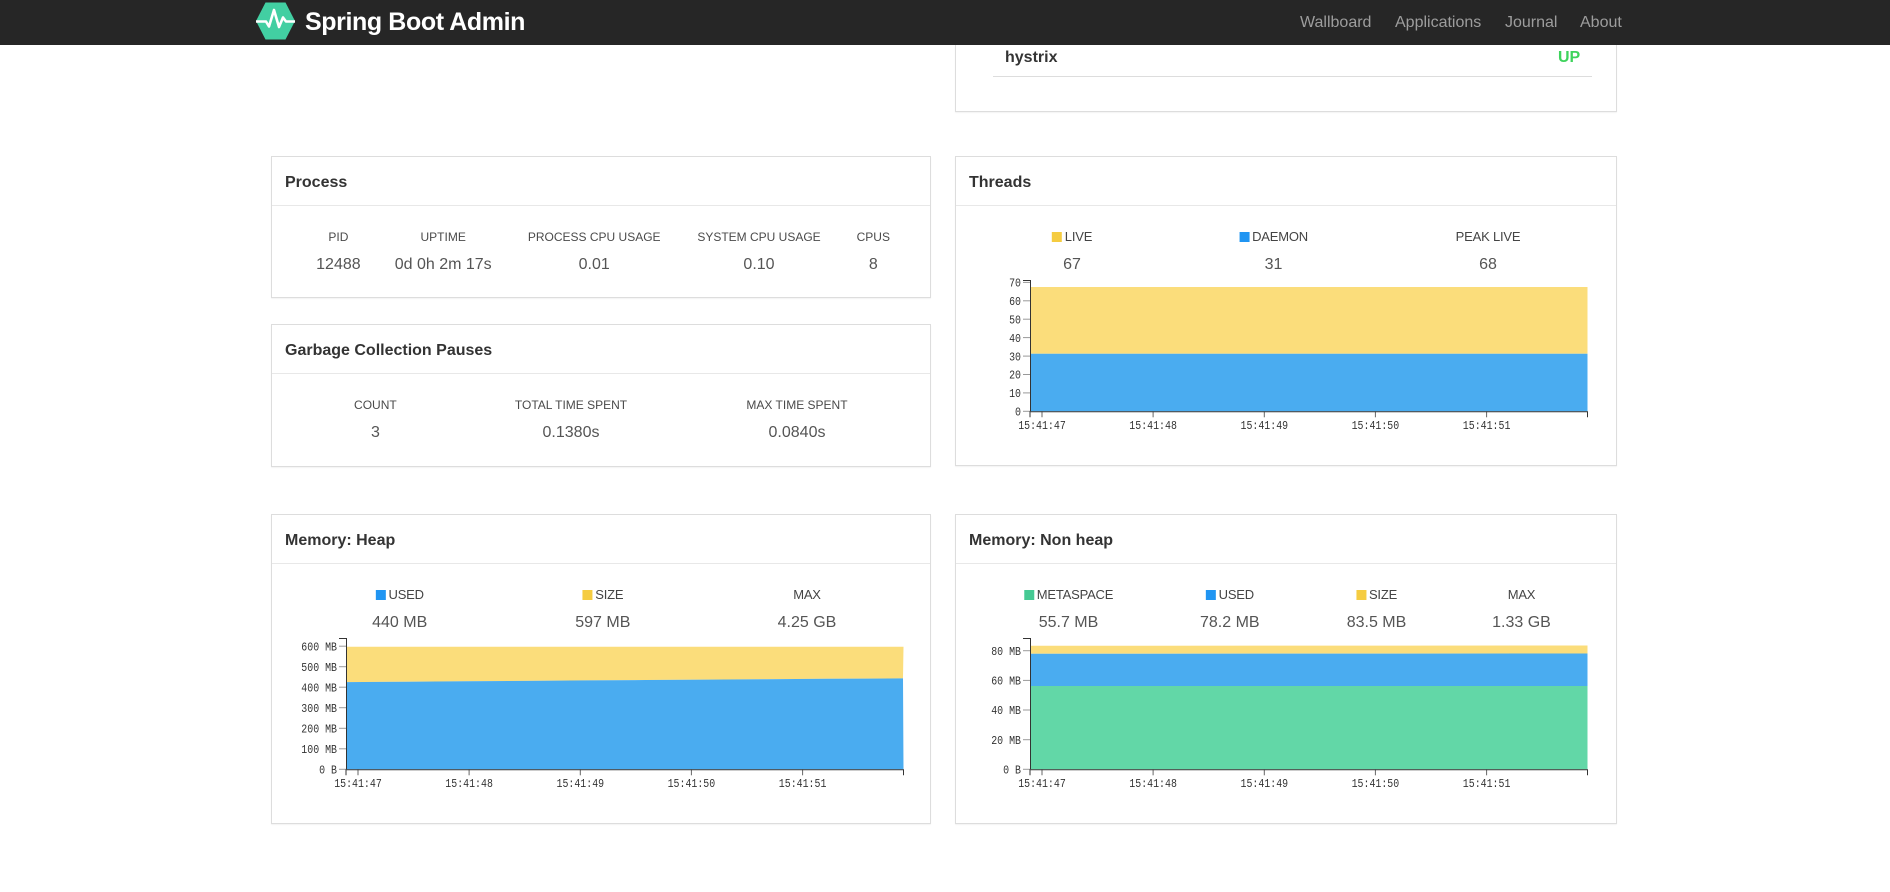 The image size is (1890, 892). I want to click on svg-text: 600 MB, so click(319, 647).